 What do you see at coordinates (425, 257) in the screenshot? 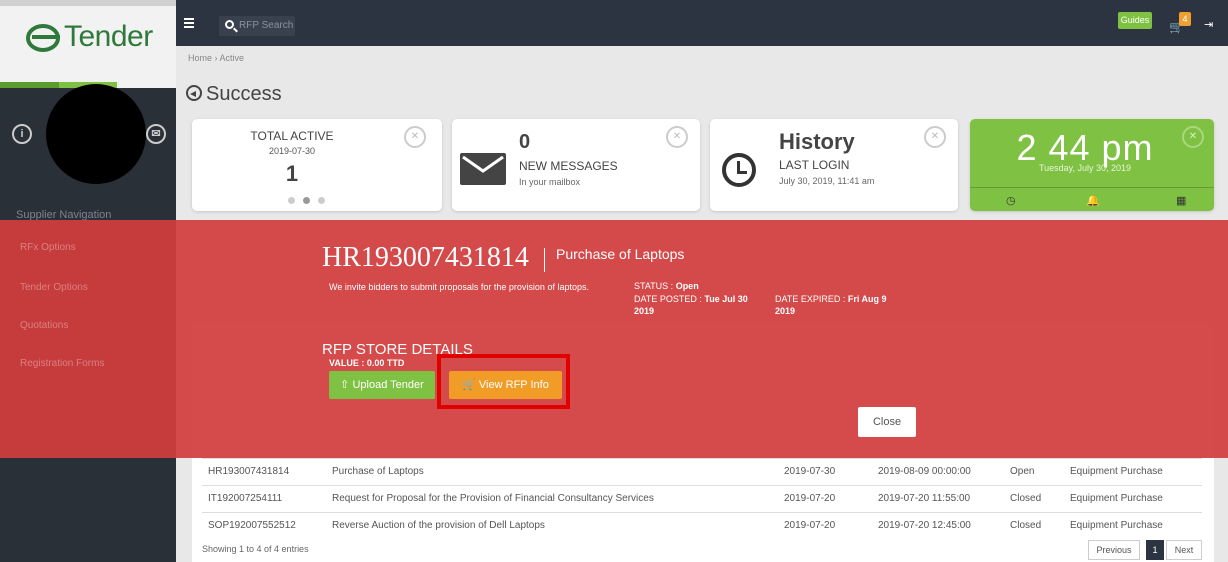
I see `modal-rfp-code: HR193007431814` at bounding box center [425, 257].